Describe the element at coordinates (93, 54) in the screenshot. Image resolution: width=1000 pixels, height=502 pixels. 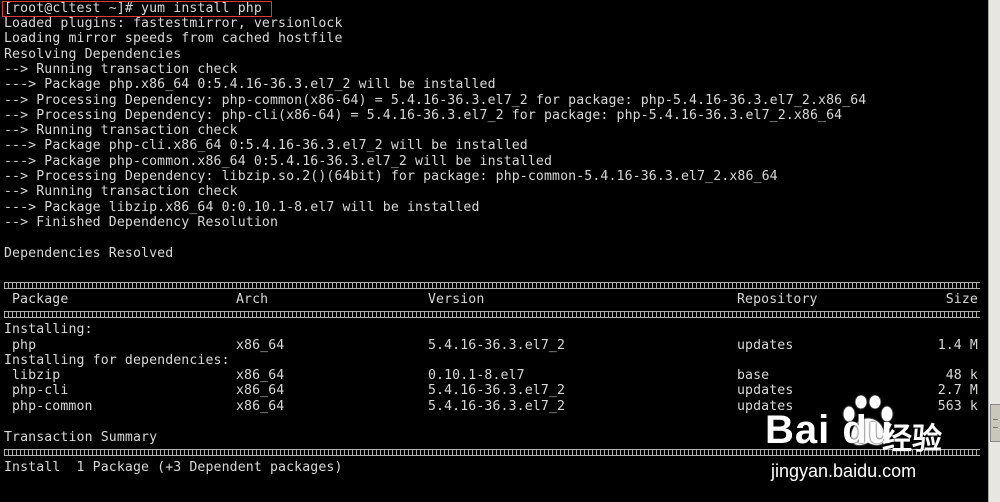
I see `log-line: Resolving Dependencies` at that location.